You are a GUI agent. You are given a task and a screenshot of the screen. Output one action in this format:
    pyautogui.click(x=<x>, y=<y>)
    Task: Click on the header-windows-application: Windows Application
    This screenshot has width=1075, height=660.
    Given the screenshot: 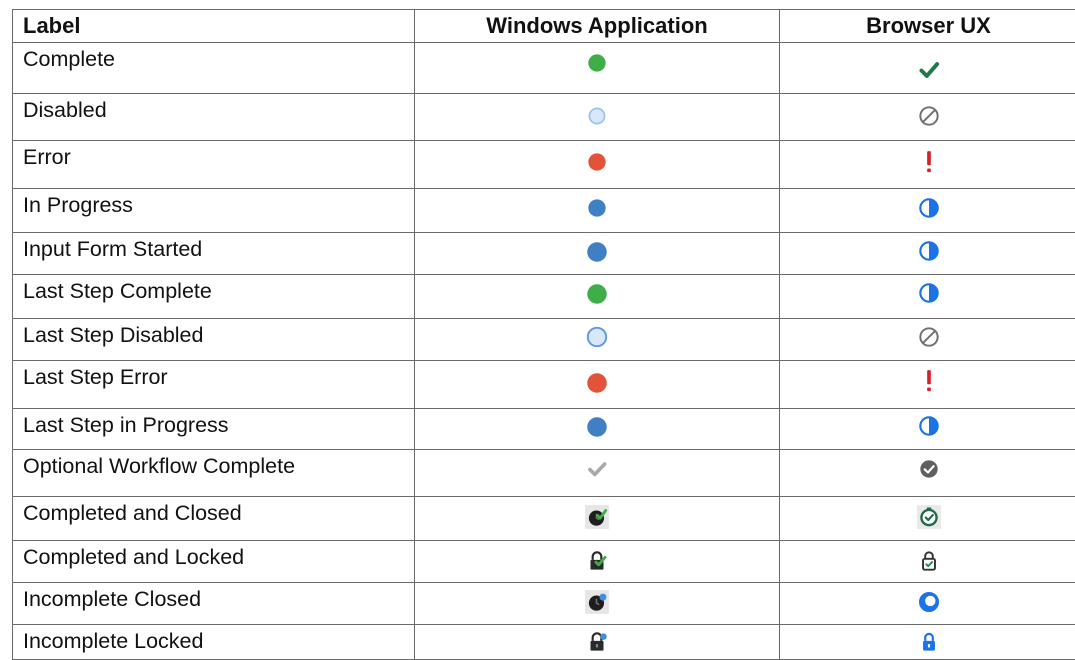 What is the action you would take?
    pyautogui.click(x=597, y=26)
    